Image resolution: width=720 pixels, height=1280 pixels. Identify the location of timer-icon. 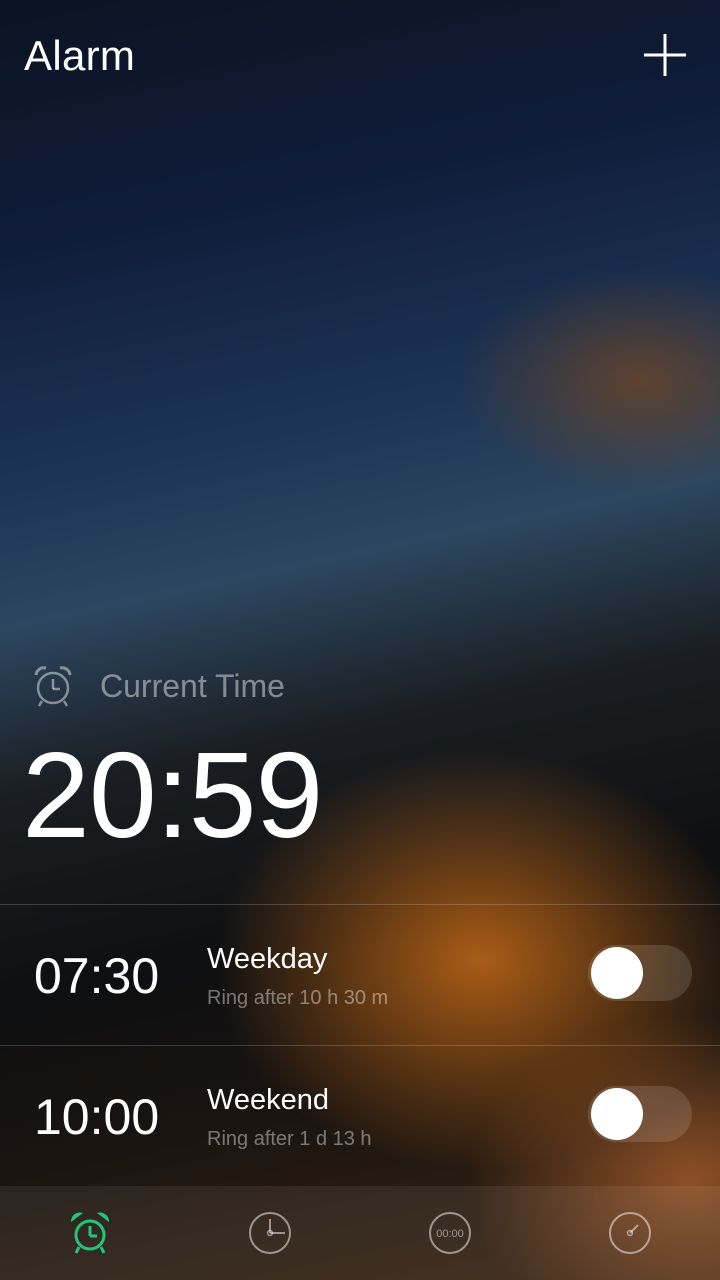
(630, 1233).